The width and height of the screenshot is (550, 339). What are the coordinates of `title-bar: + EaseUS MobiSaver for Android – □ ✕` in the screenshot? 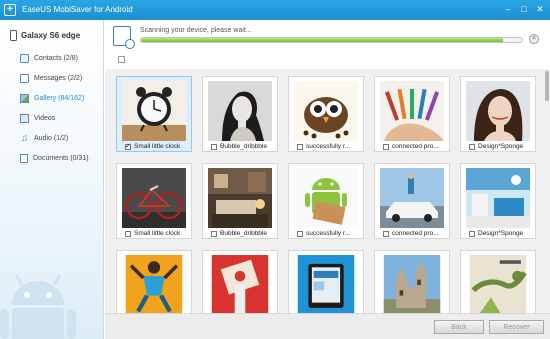 It's located at (275, 10).